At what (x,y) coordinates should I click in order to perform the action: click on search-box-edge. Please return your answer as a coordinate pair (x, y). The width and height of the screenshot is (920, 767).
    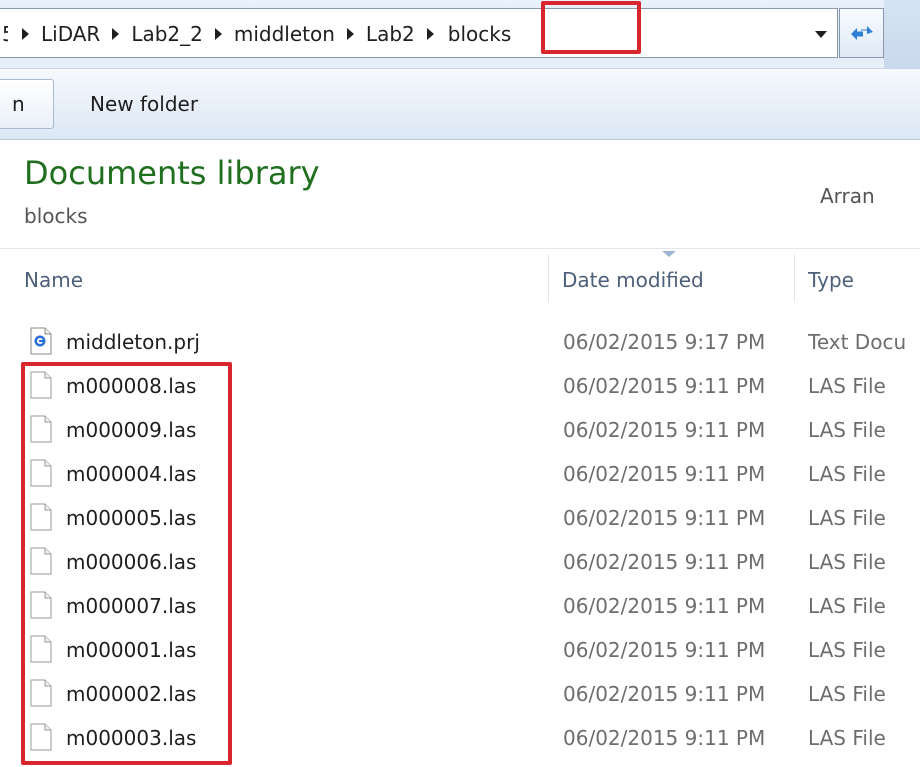
    Looking at the image, I should click on (902, 34).